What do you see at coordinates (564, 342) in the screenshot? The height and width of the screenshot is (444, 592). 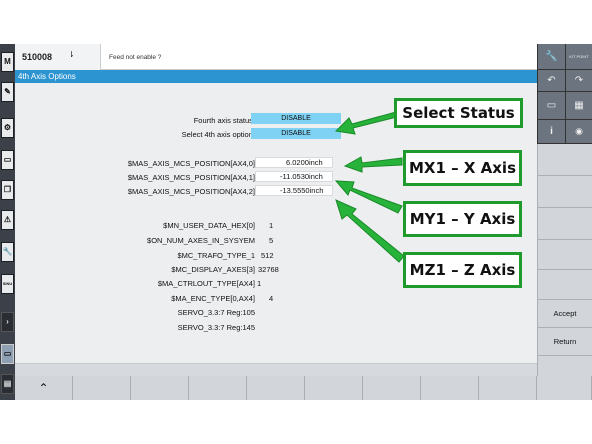 I see `return-button: Return` at bounding box center [564, 342].